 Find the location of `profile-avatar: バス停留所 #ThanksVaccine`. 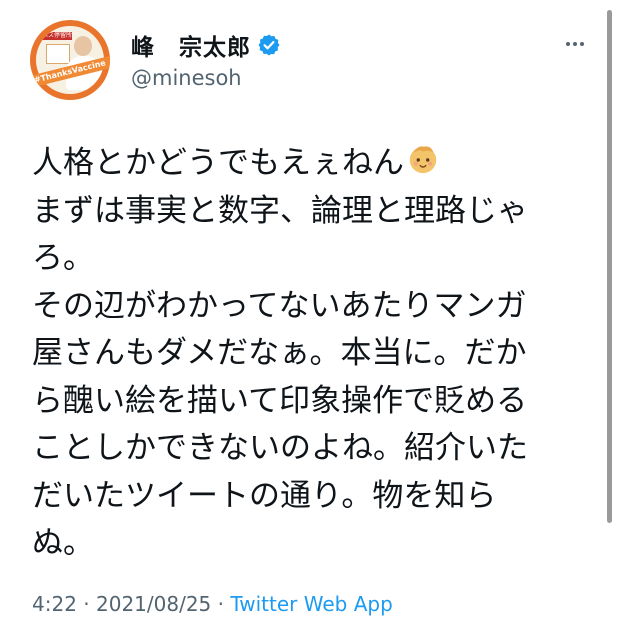

profile-avatar: バス停留所 #ThanksVaccine is located at coordinates (70, 60).